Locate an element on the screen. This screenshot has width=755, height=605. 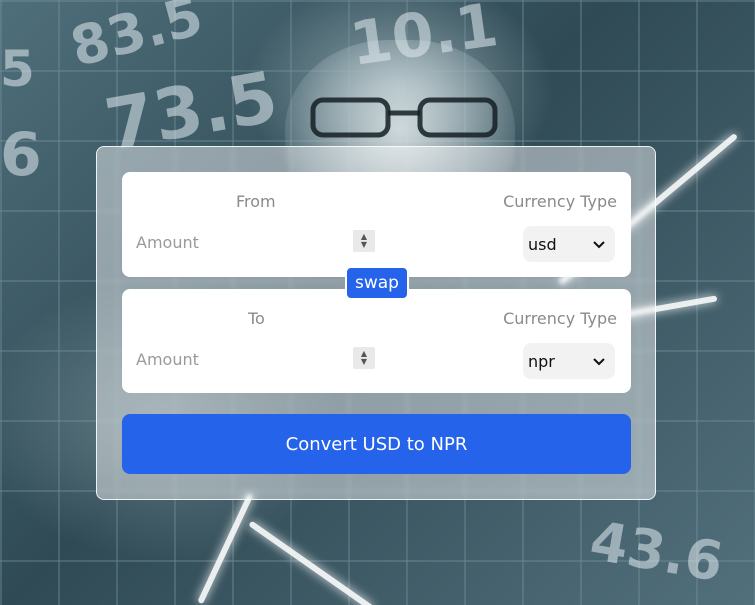
from-amount-input is located at coordinates (256, 242).